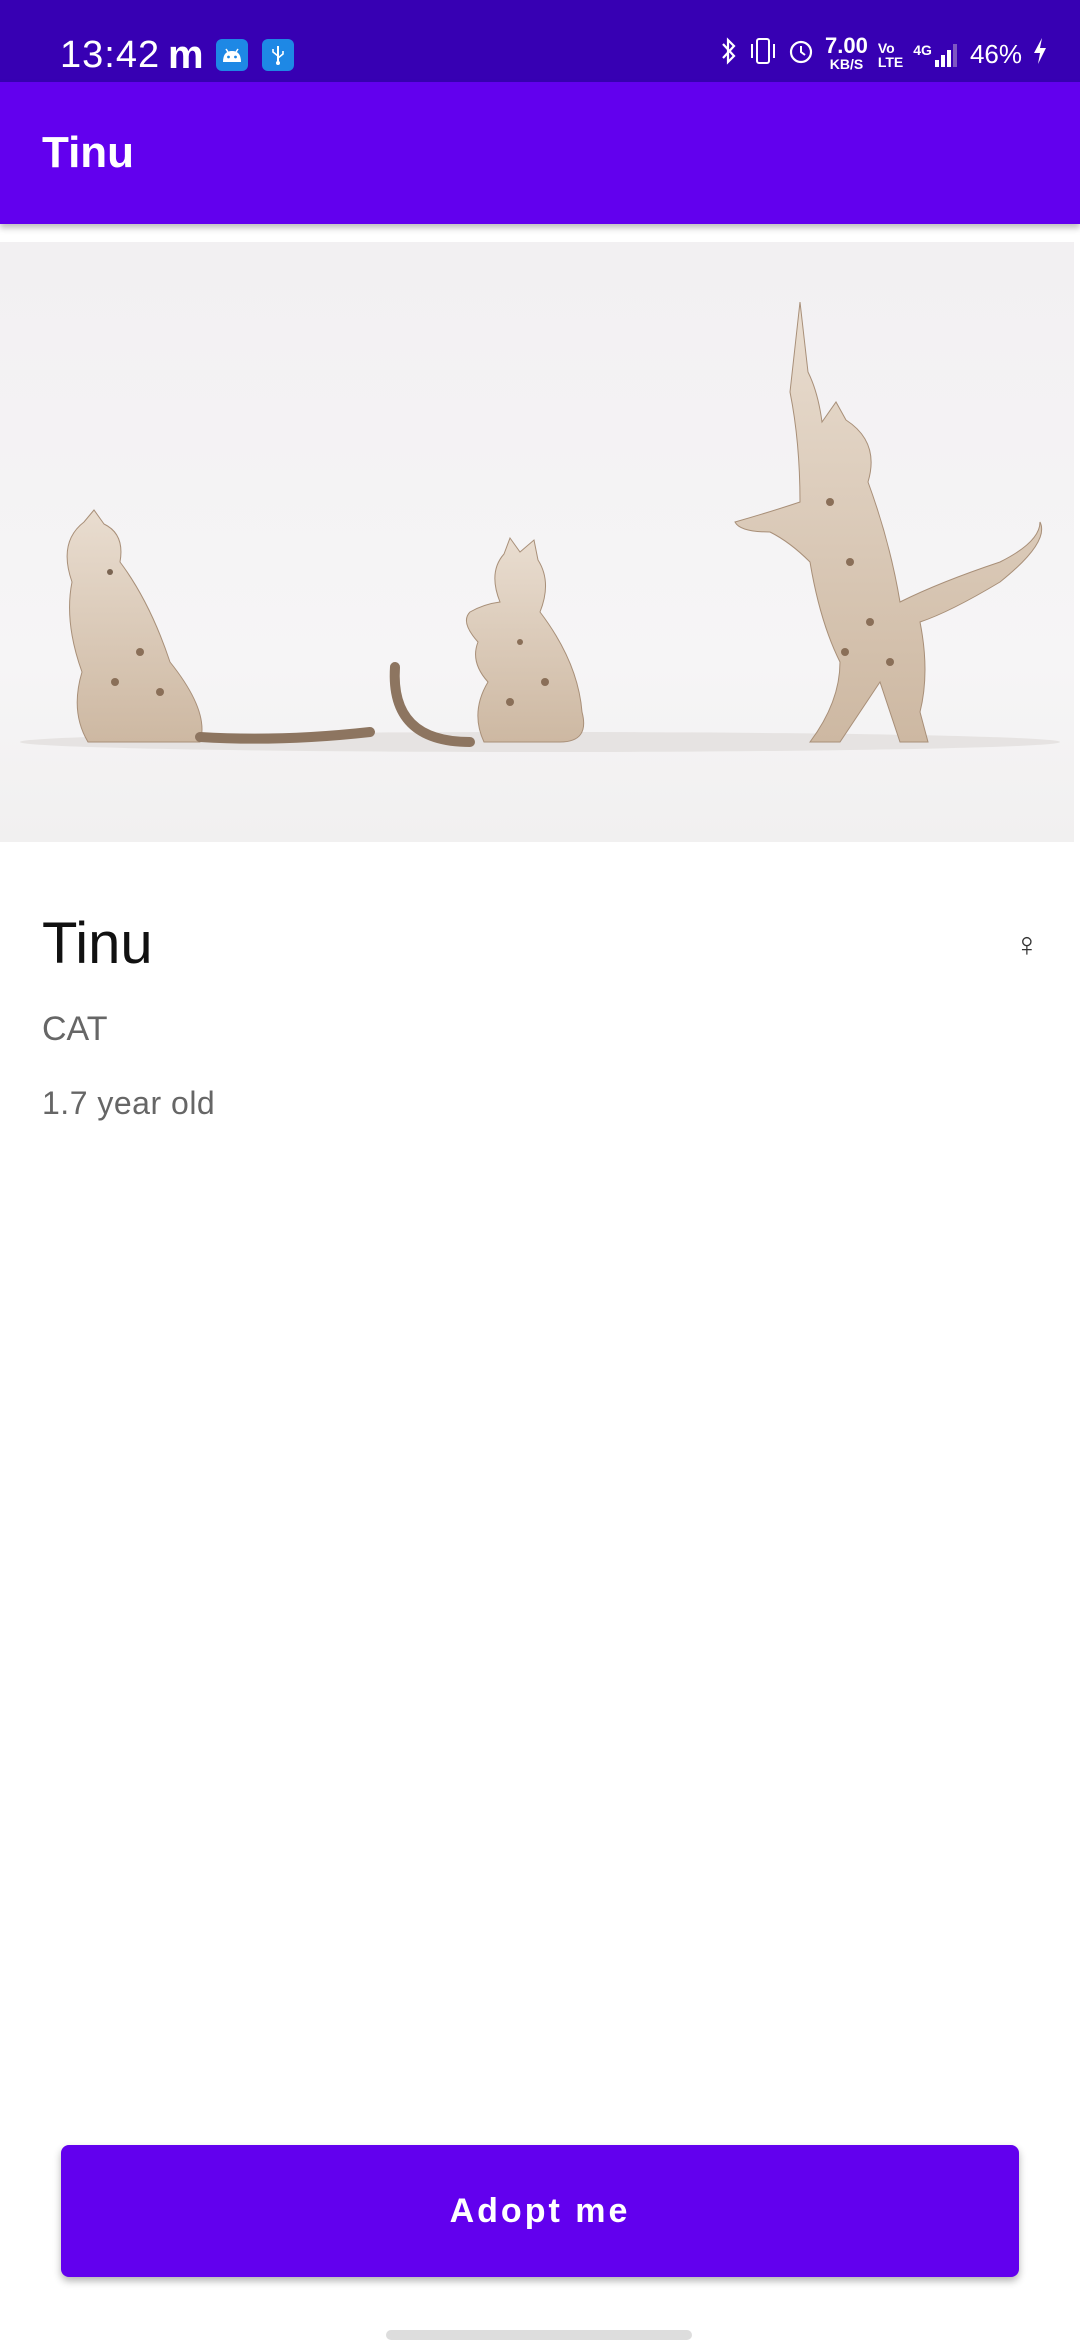  What do you see at coordinates (110, 55) in the screenshot?
I see `status-time: 13:42` at bounding box center [110, 55].